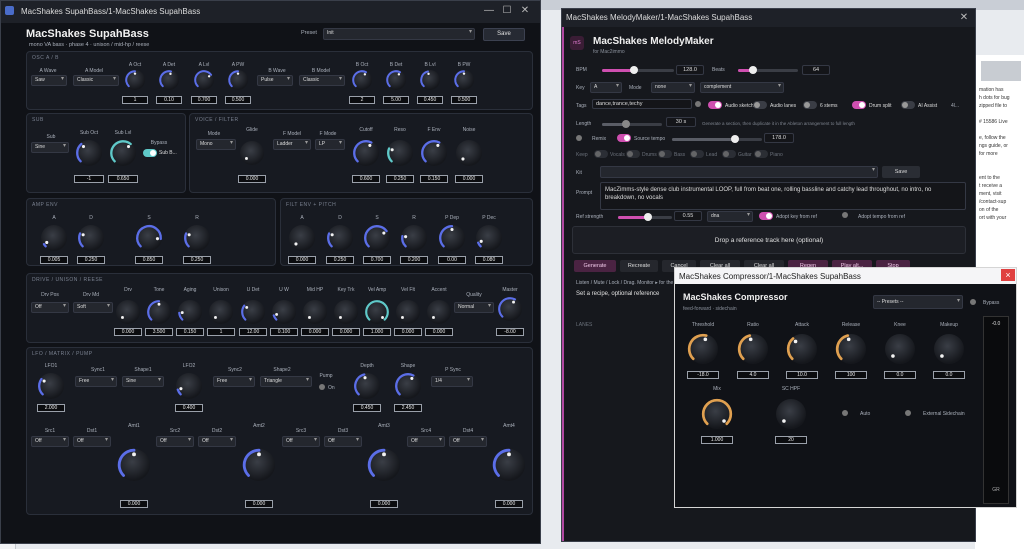 This screenshot has width=1024, height=549. What do you see at coordinates (673, 87) in the screenshot?
I see `mode-select: none` at bounding box center [673, 87].